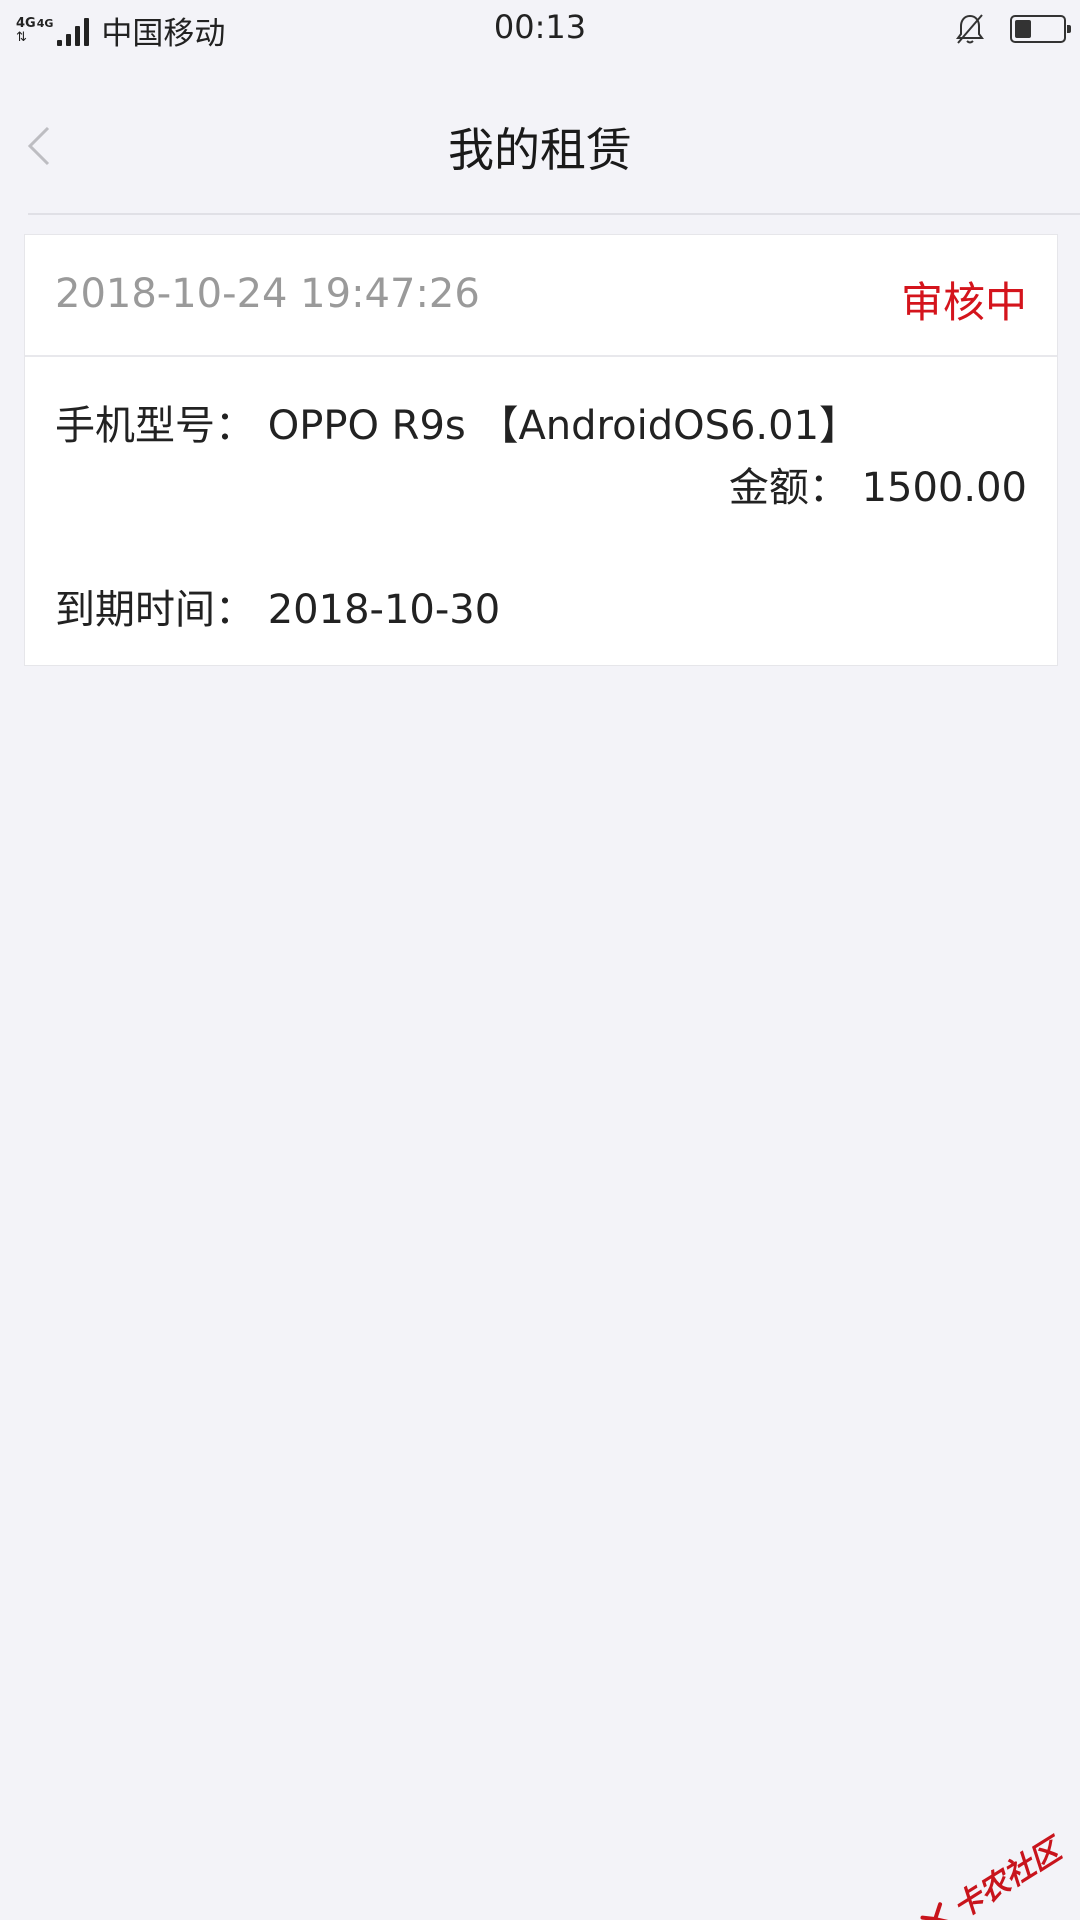  Describe the element at coordinates (563, 426) in the screenshot. I see `phone-model-value: OPPO R9s 【AndroidOS6.01】` at that location.